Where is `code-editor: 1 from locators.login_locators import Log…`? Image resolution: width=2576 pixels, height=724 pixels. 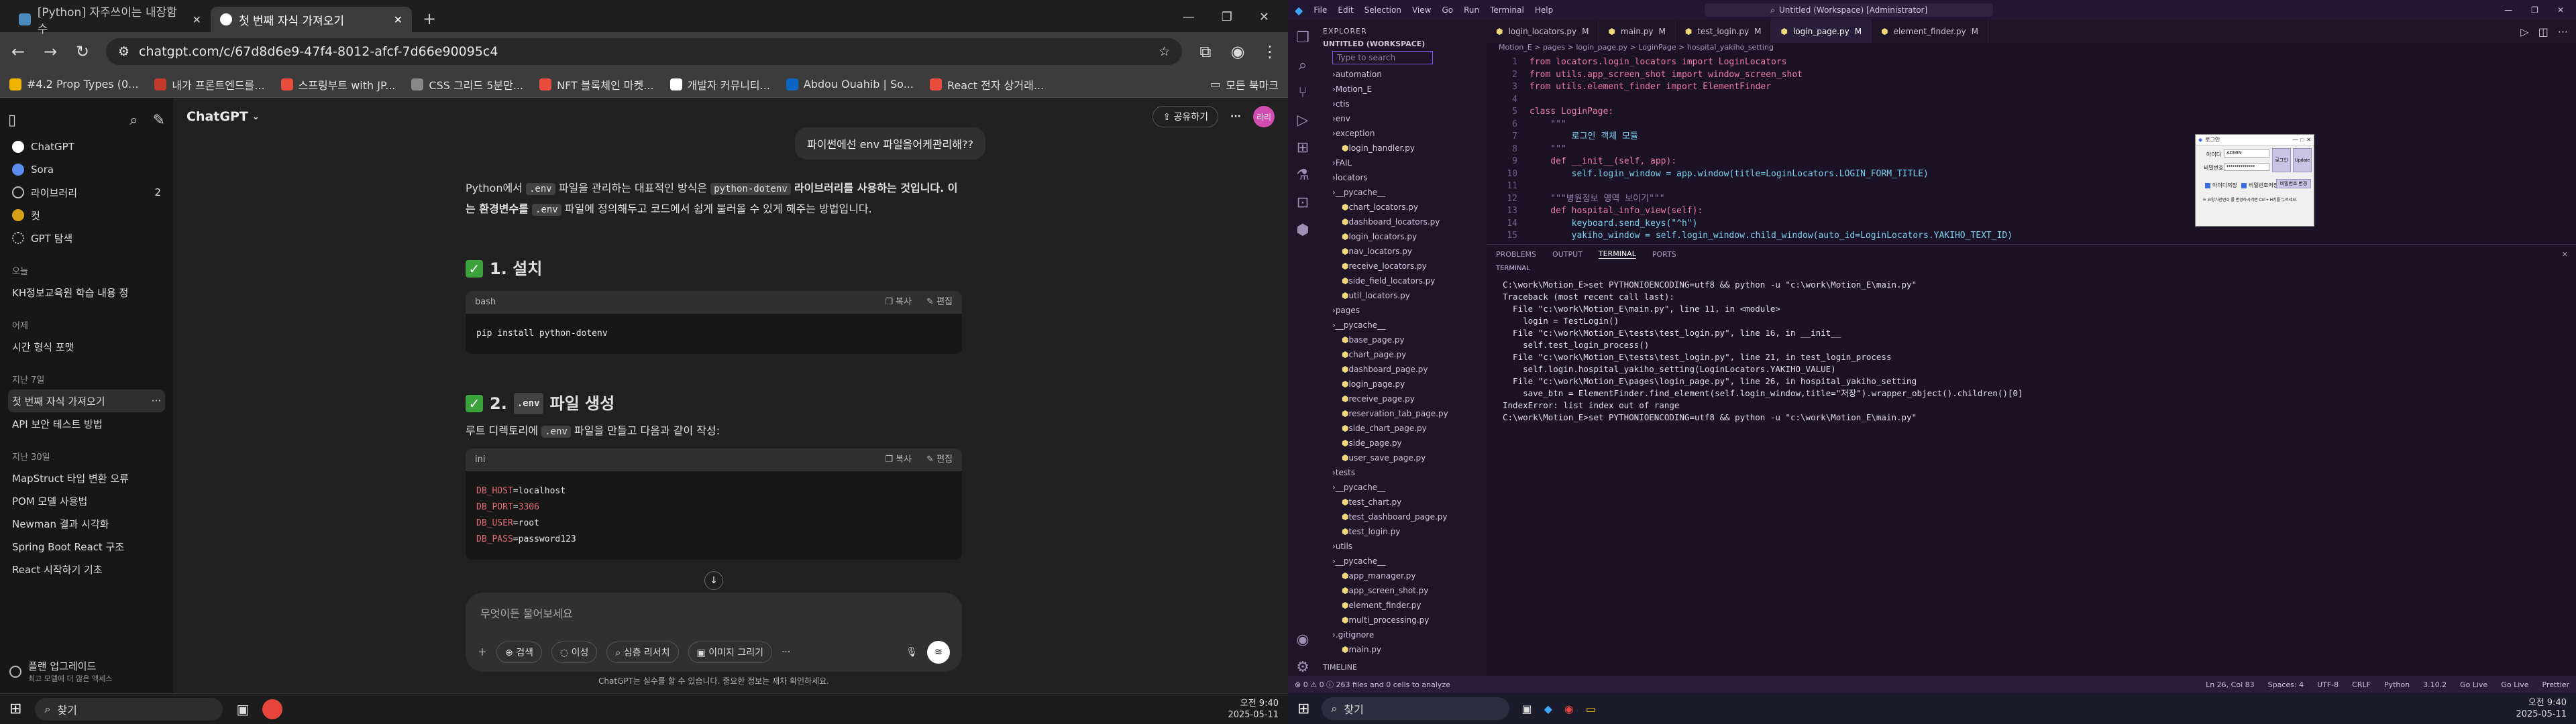
code-editor: 1 from locators.login_locators import Log… is located at coordinates (2031, 153).